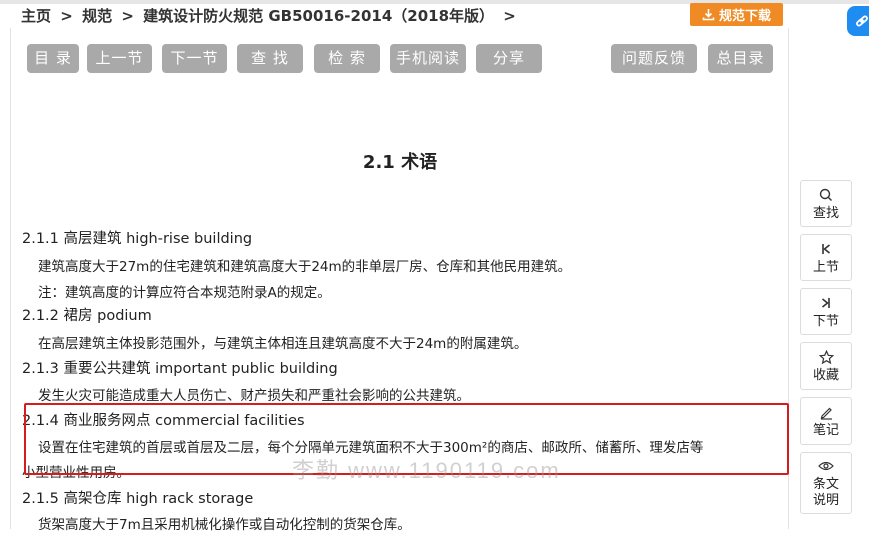  What do you see at coordinates (654, 58) in the screenshot?
I see `feedback-button: 问题反馈` at bounding box center [654, 58].